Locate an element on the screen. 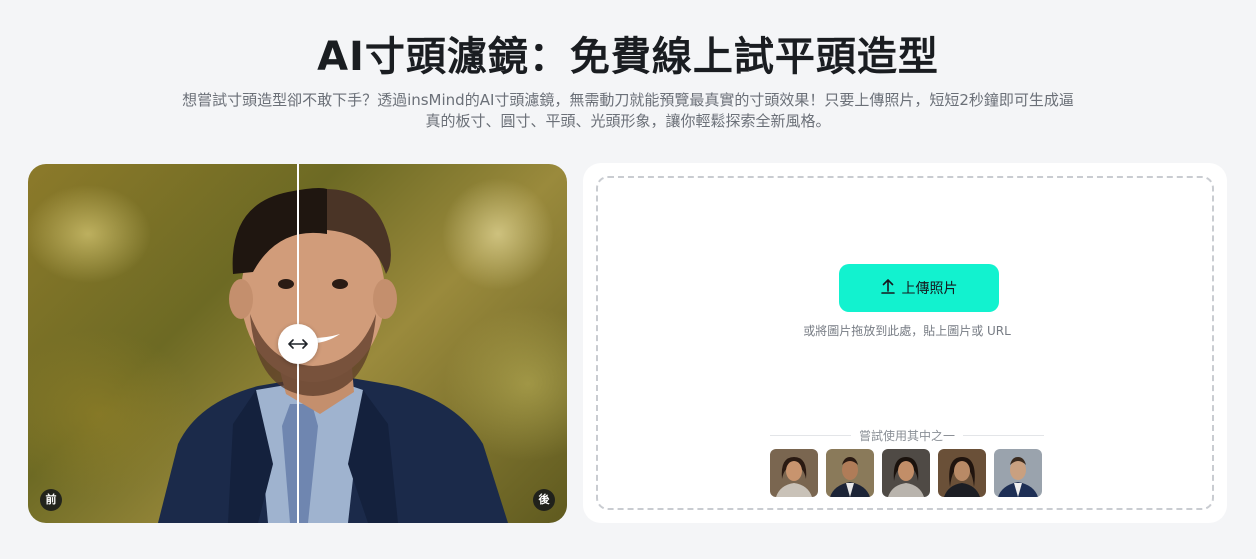 The height and width of the screenshot is (559, 1256). page-title: AI寸頭濾鏡：免費線上試平頭造型 is located at coordinates (628, 57).